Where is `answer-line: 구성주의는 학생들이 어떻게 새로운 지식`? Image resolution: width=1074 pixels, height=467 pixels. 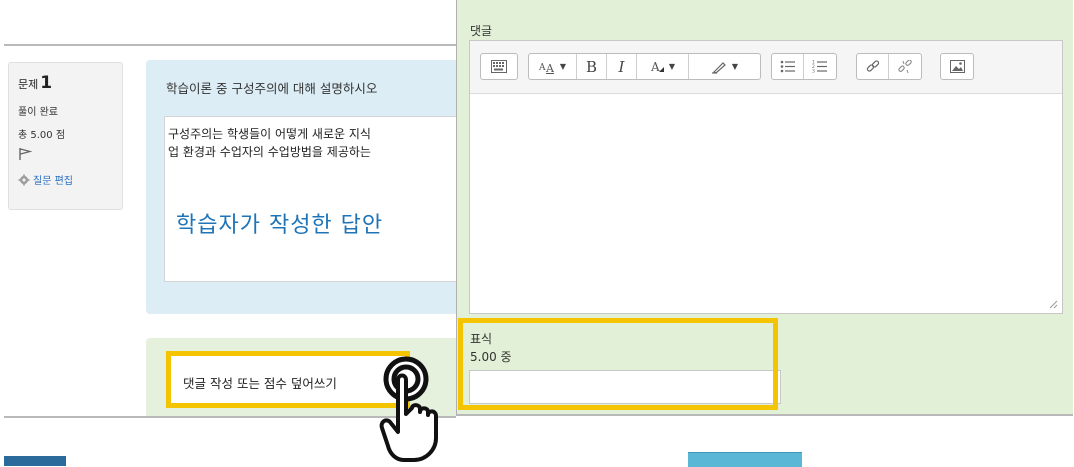
answer-line: 구성주의는 학생들이 어떻게 새로운 지식 is located at coordinates (269, 134).